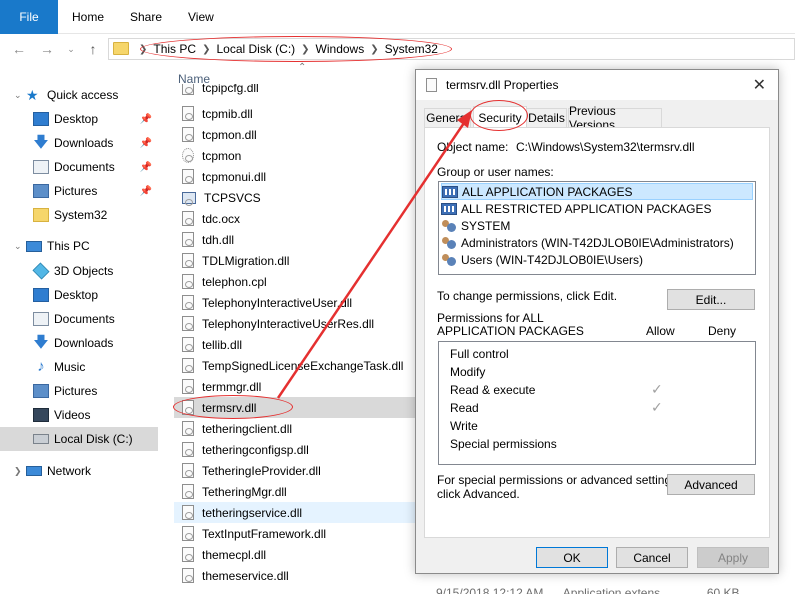 The image size is (795, 594). Describe the element at coordinates (295, 470) in the screenshot. I see `file-row: TetheringIeProvider.dll` at that location.